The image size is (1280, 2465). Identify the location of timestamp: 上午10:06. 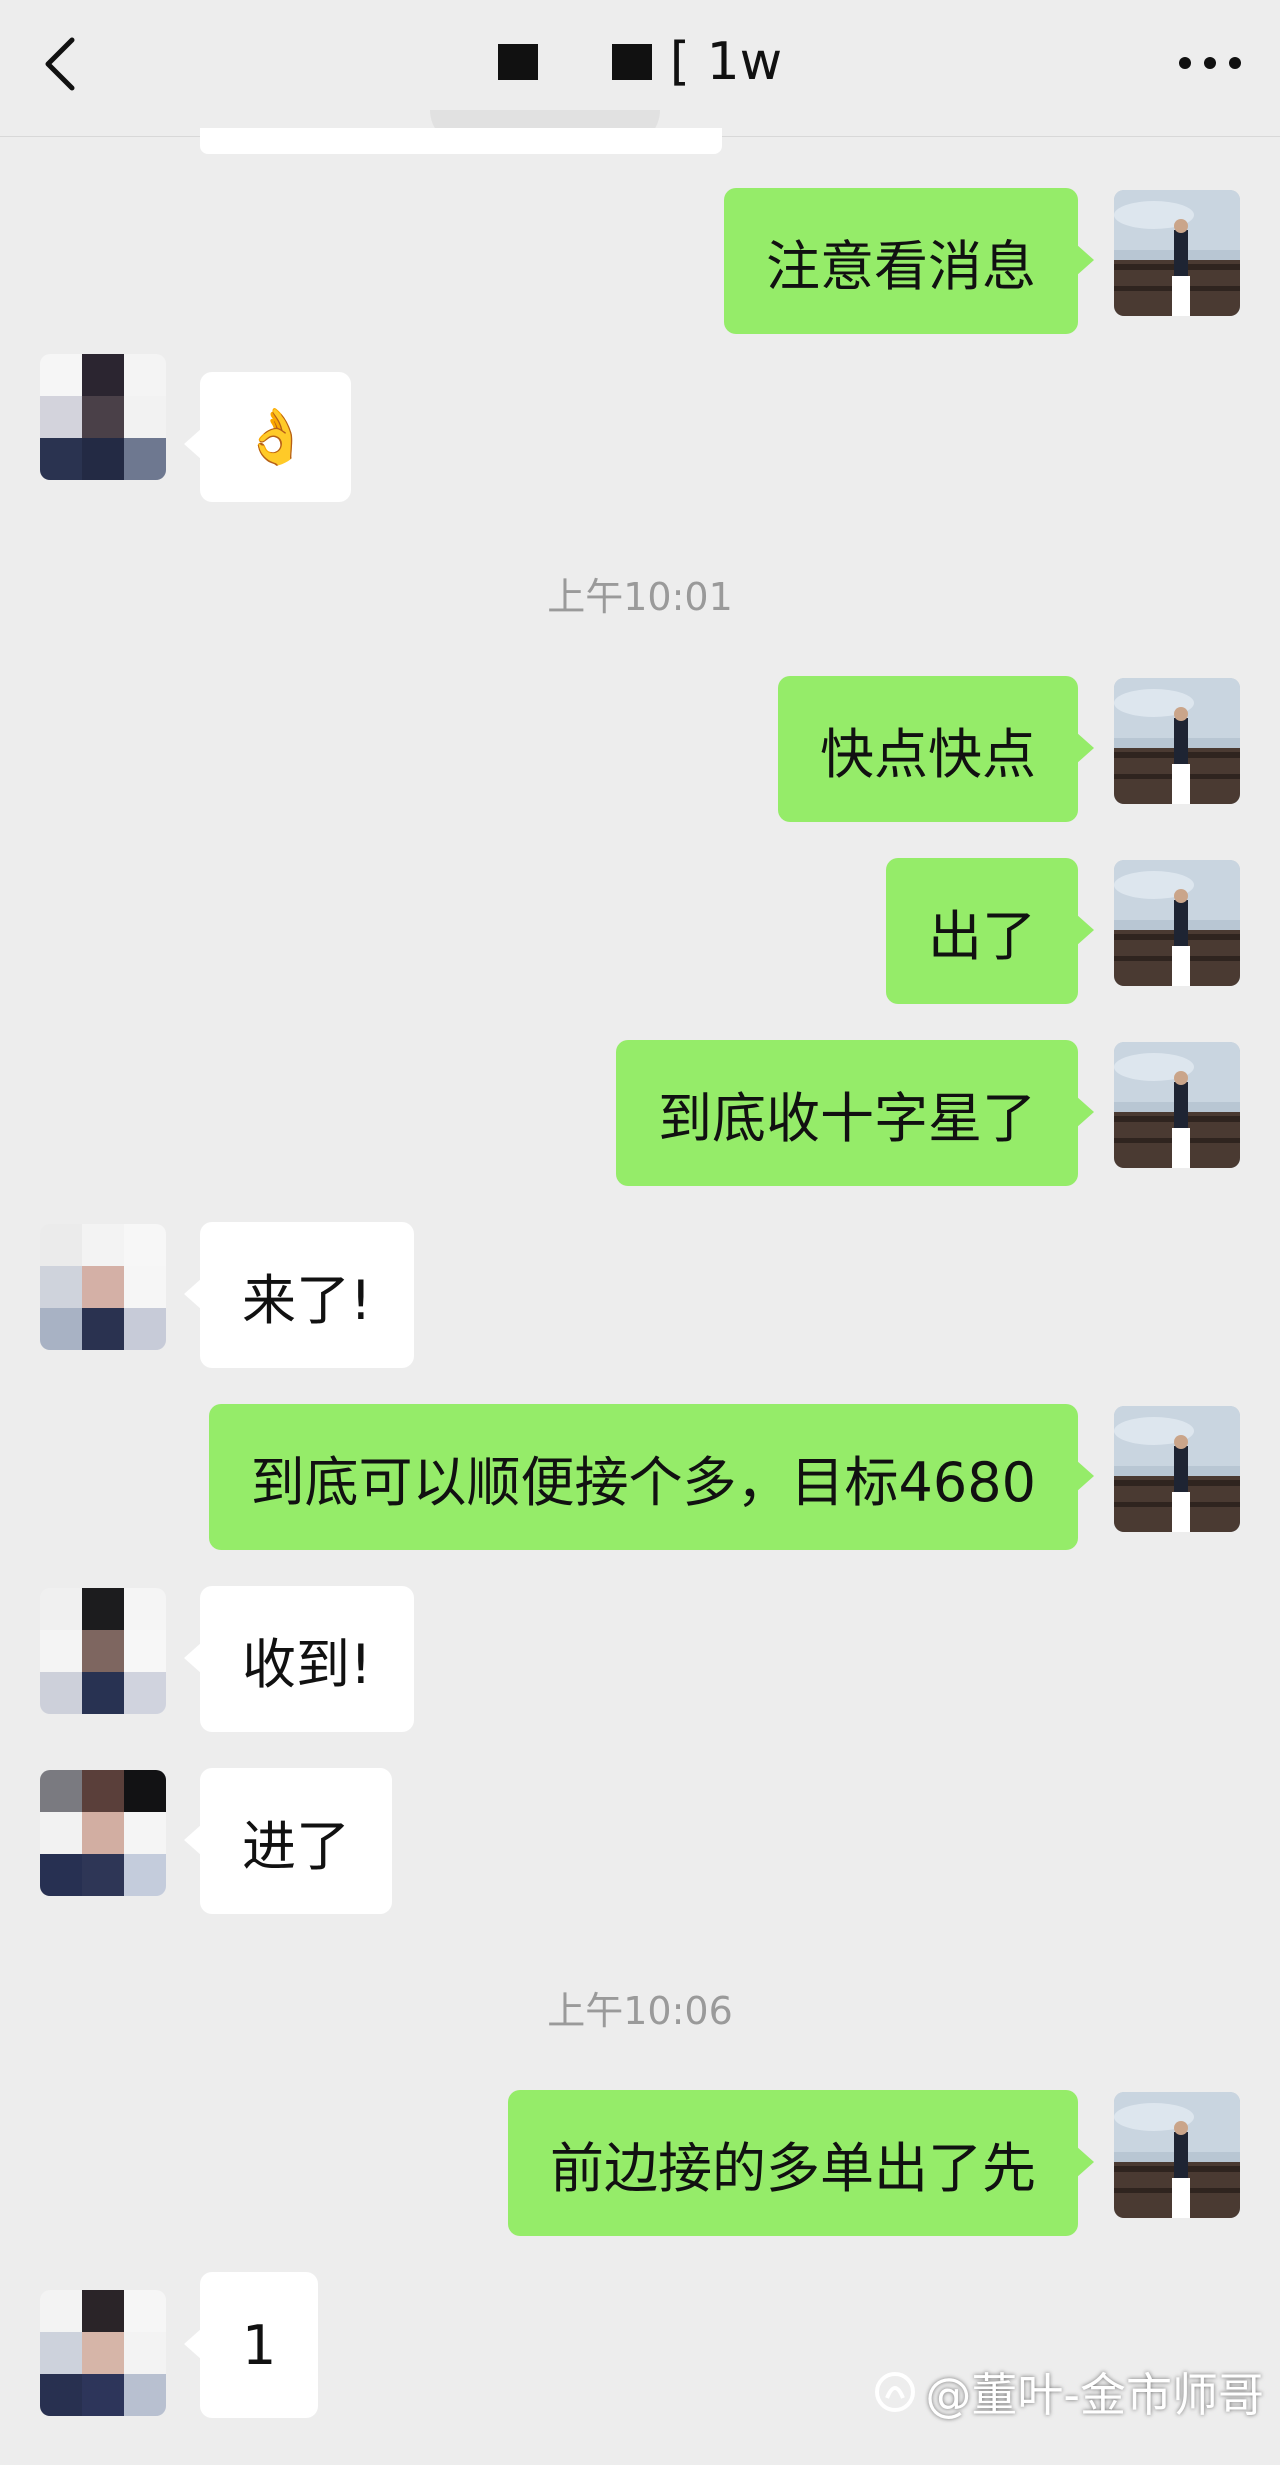
(640, 2011).